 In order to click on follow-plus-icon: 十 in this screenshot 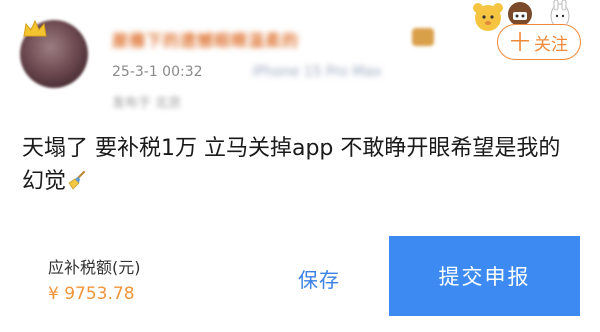, I will do `click(520, 42)`.